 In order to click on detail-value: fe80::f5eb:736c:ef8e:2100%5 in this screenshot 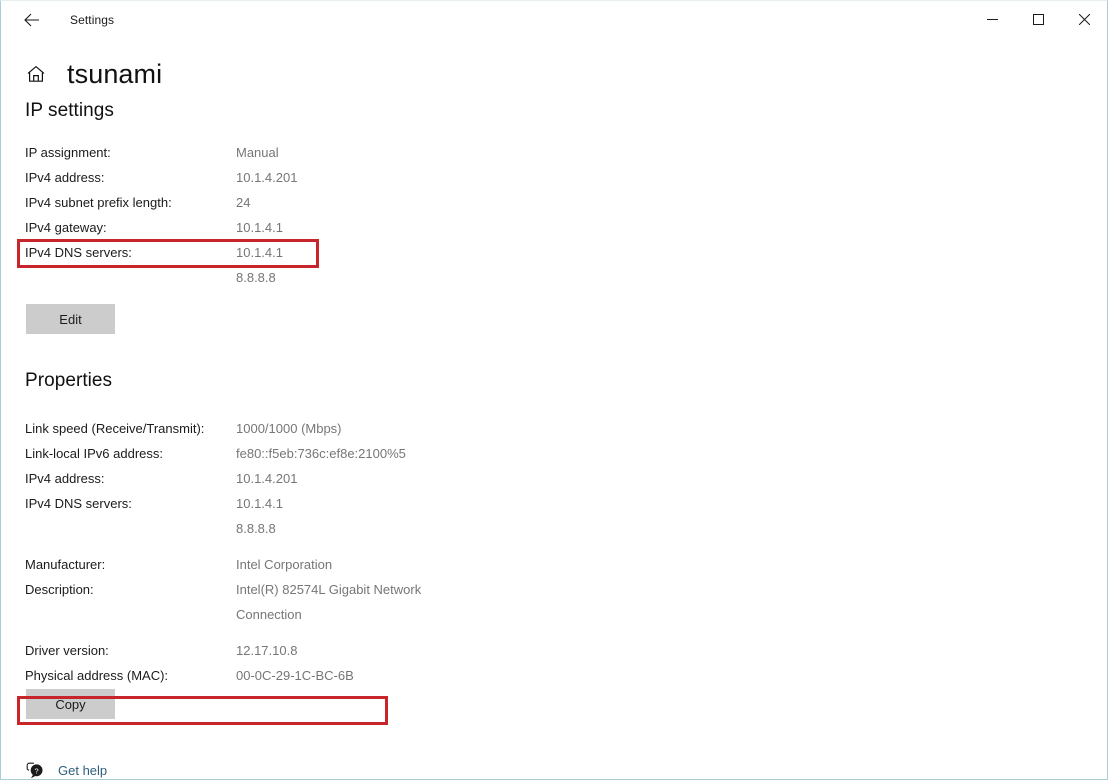, I will do `click(321, 453)`.